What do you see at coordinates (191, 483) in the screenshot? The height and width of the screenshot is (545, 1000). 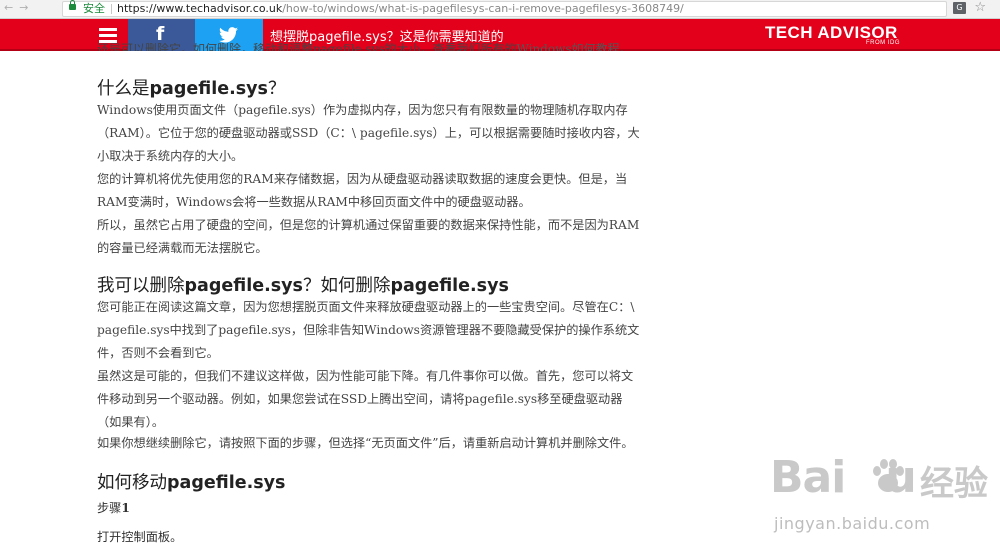 I see `section-heading-how-to-move: 如何移动pagefile.sys` at bounding box center [191, 483].